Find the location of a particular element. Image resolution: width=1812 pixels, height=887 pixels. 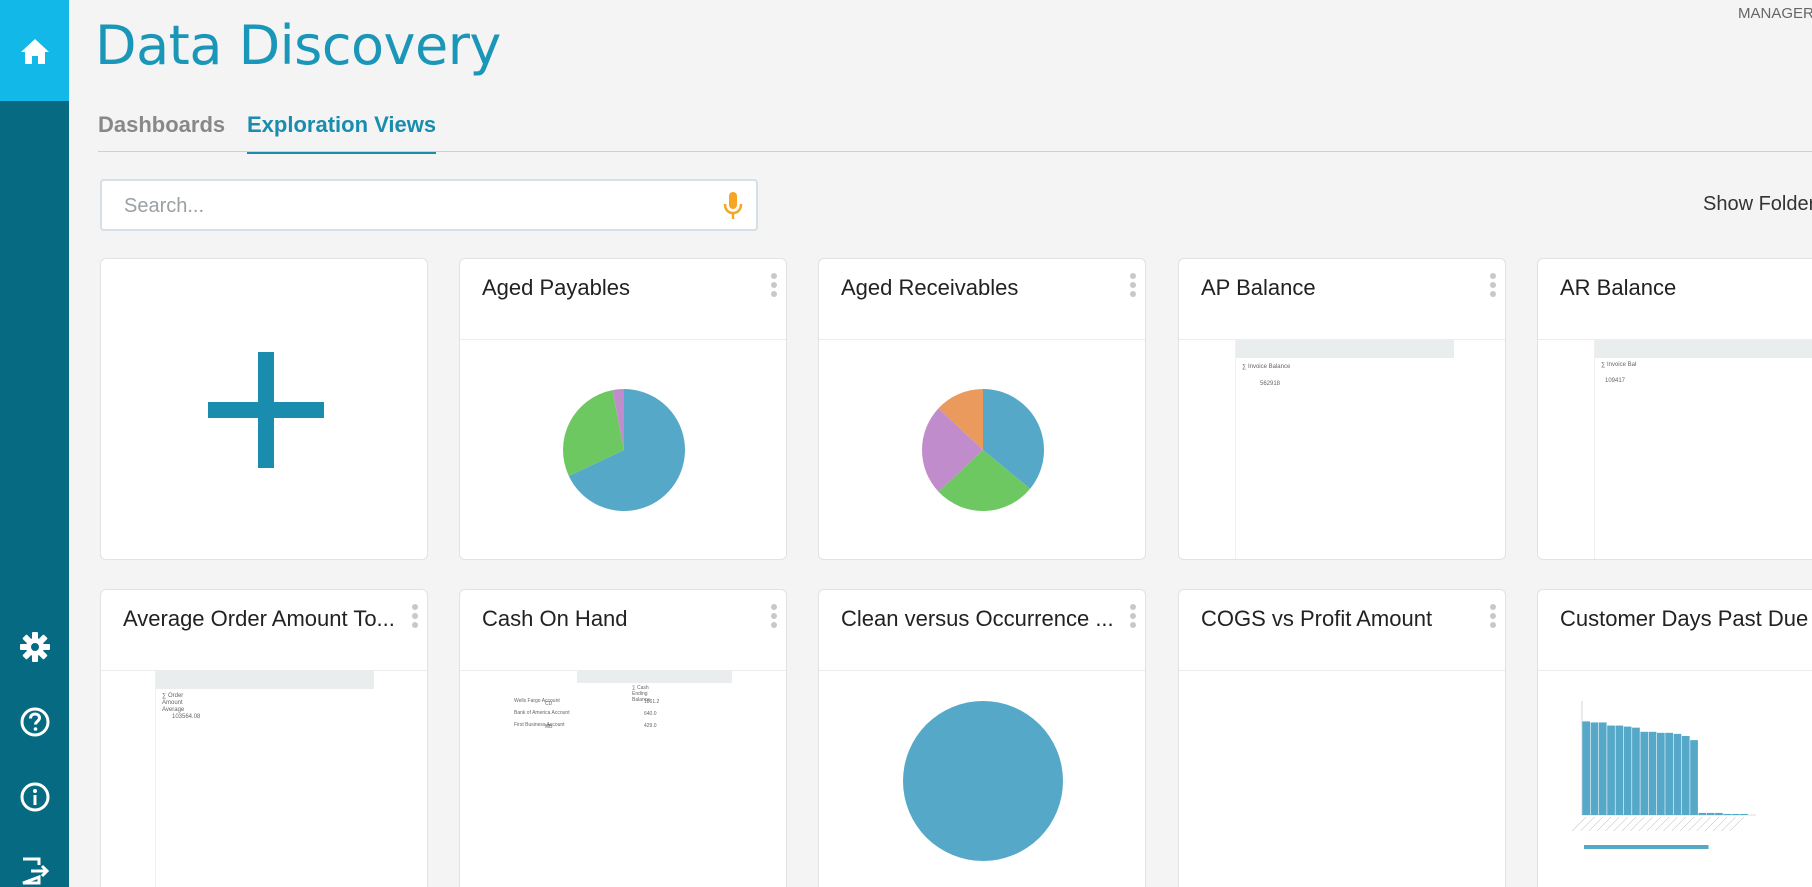

card-preview: ∑ Invoice Bal 109417 is located at coordinates (1675, 449).